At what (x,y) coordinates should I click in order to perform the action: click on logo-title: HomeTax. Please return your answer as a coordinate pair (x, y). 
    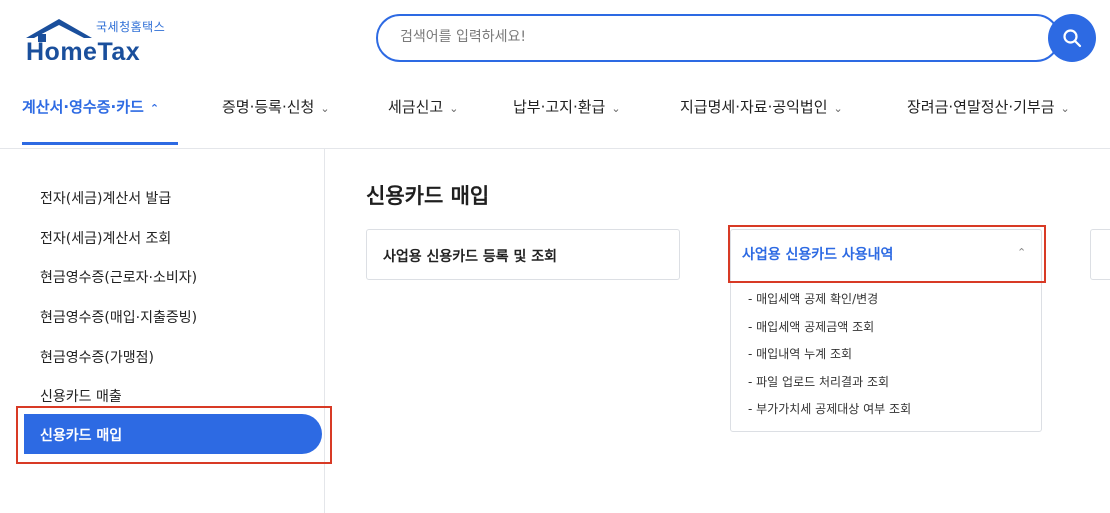
    Looking at the image, I should click on (83, 52).